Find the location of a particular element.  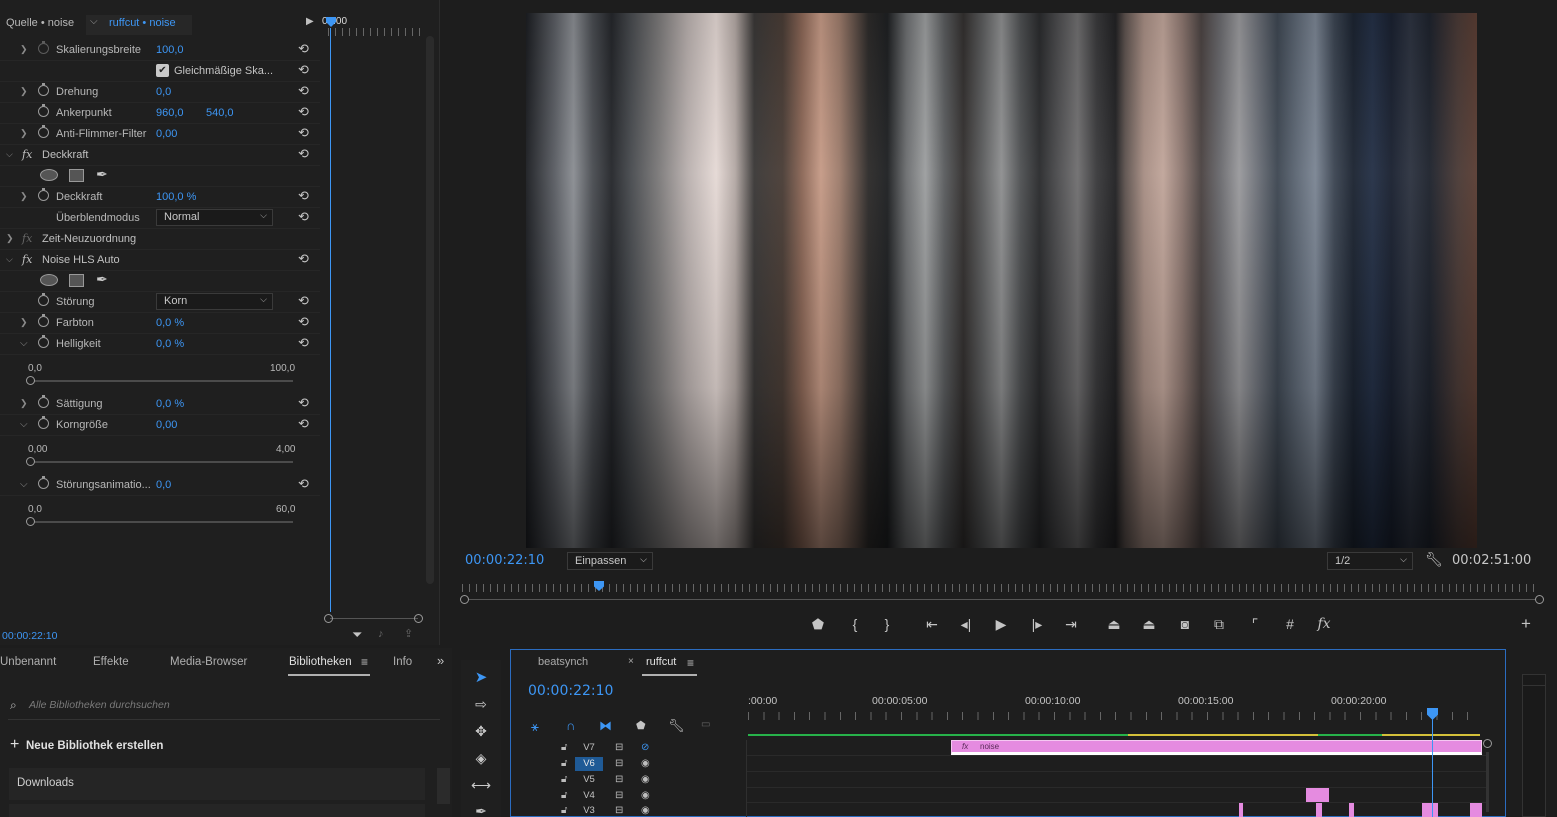

blend-mode-dropdown: Normal ⌵ is located at coordinates (214, 217).